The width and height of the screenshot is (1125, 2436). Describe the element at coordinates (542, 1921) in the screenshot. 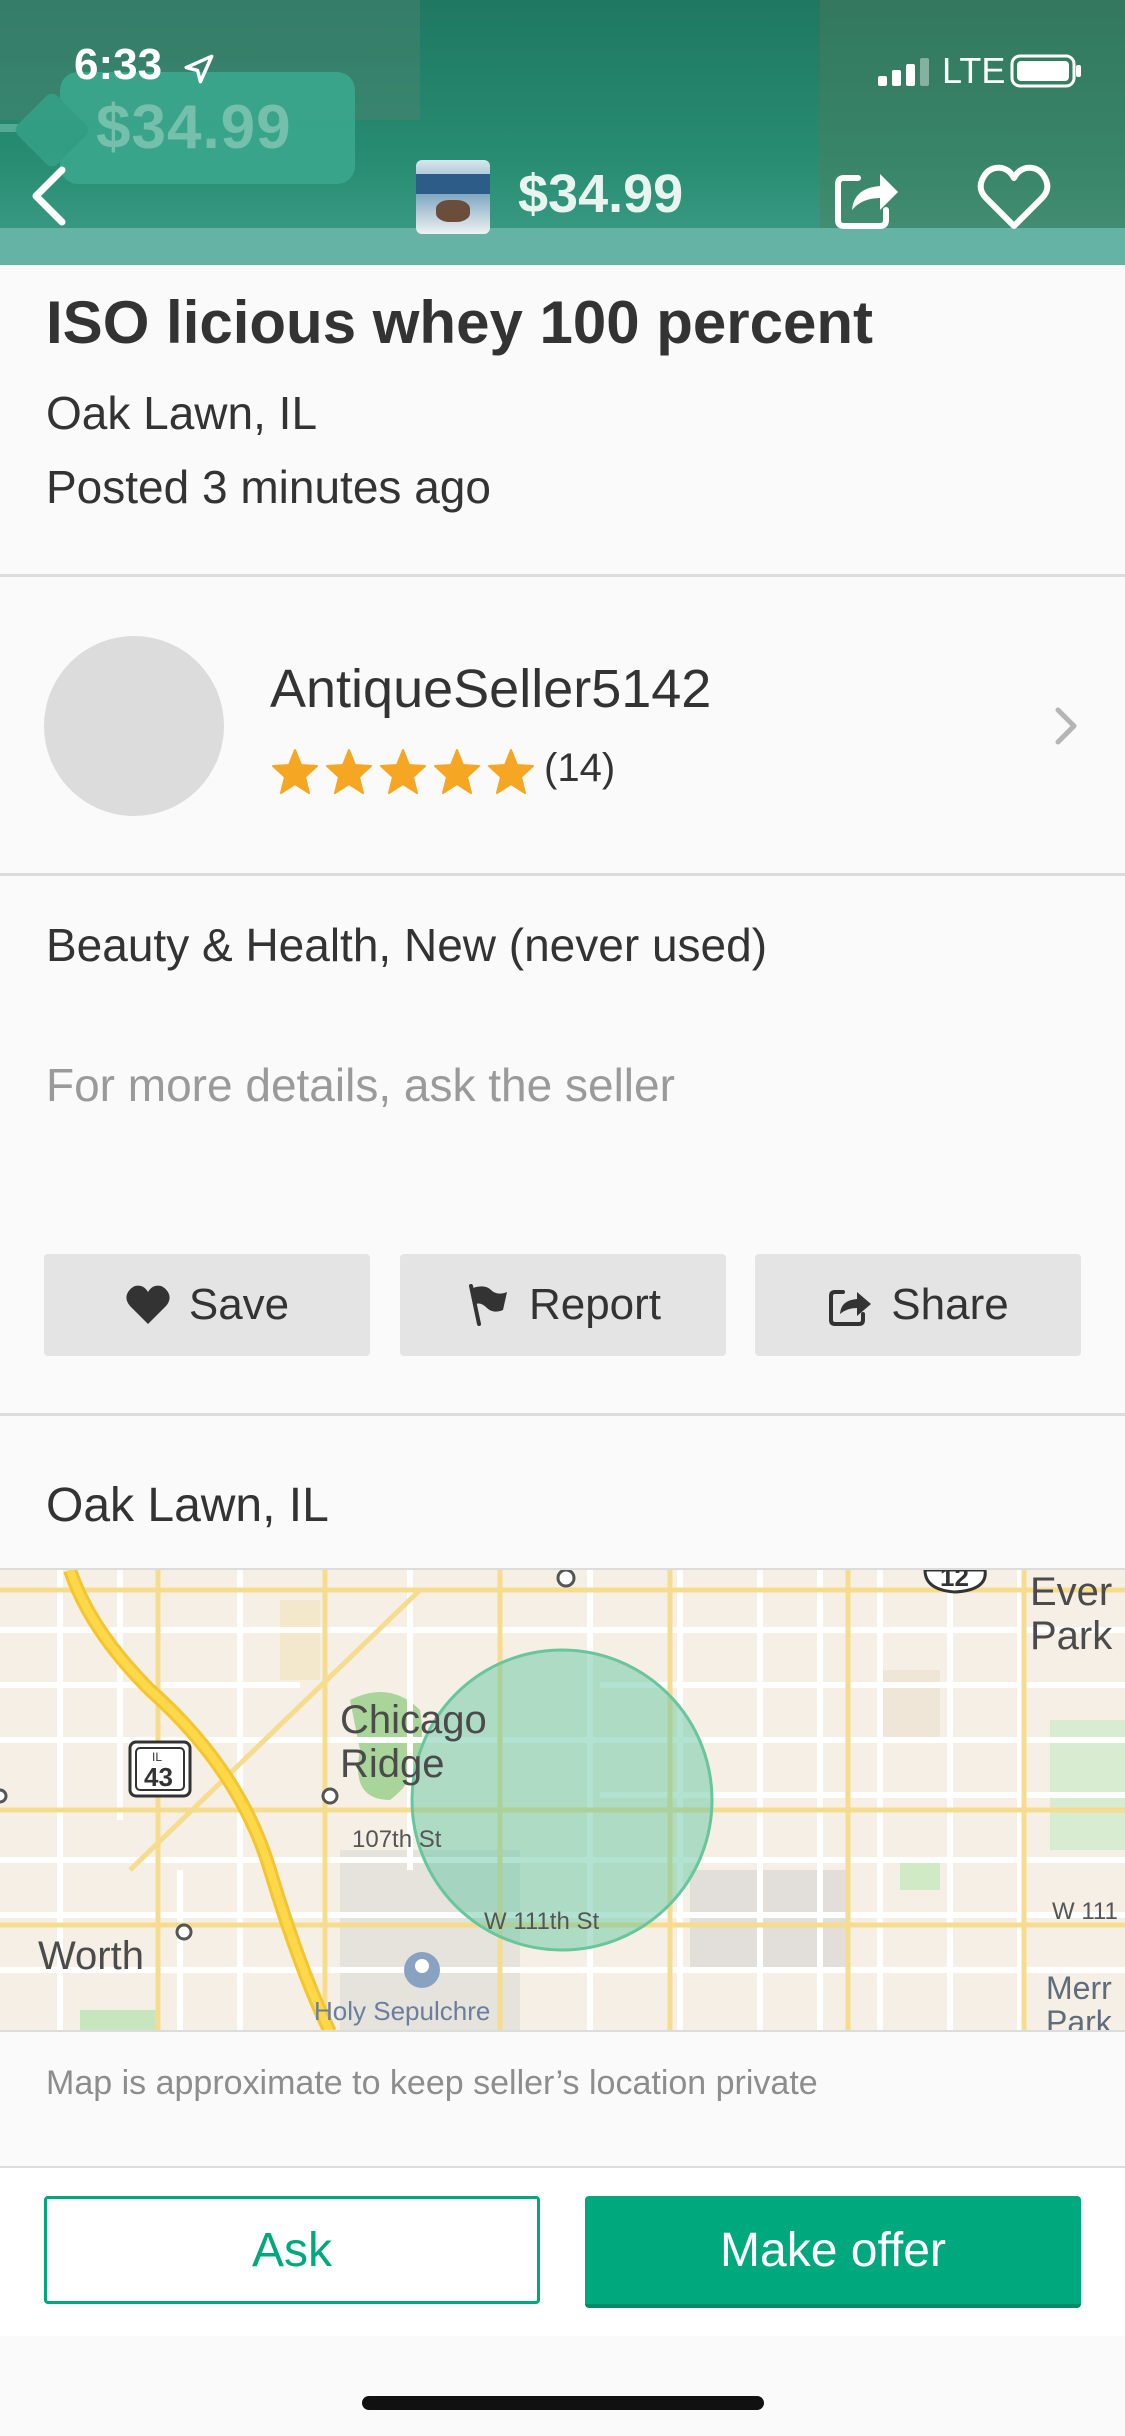

I see `map-label-111th: W 111th St` at that location.